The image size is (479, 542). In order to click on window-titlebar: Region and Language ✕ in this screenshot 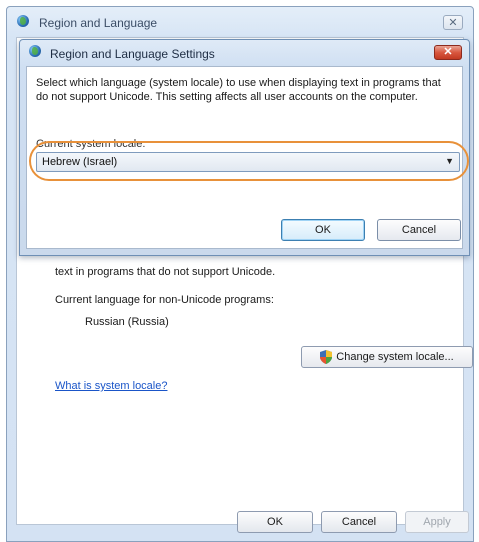, I will do `click(240, 22)`.